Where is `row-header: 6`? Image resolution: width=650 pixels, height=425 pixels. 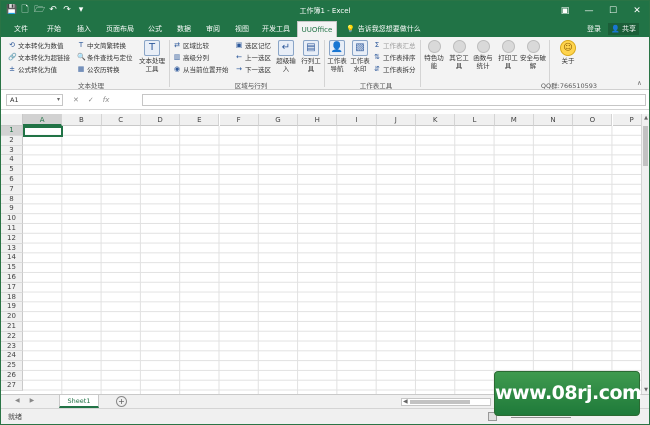 row-header: 6 is located at coordinates (12, 180).